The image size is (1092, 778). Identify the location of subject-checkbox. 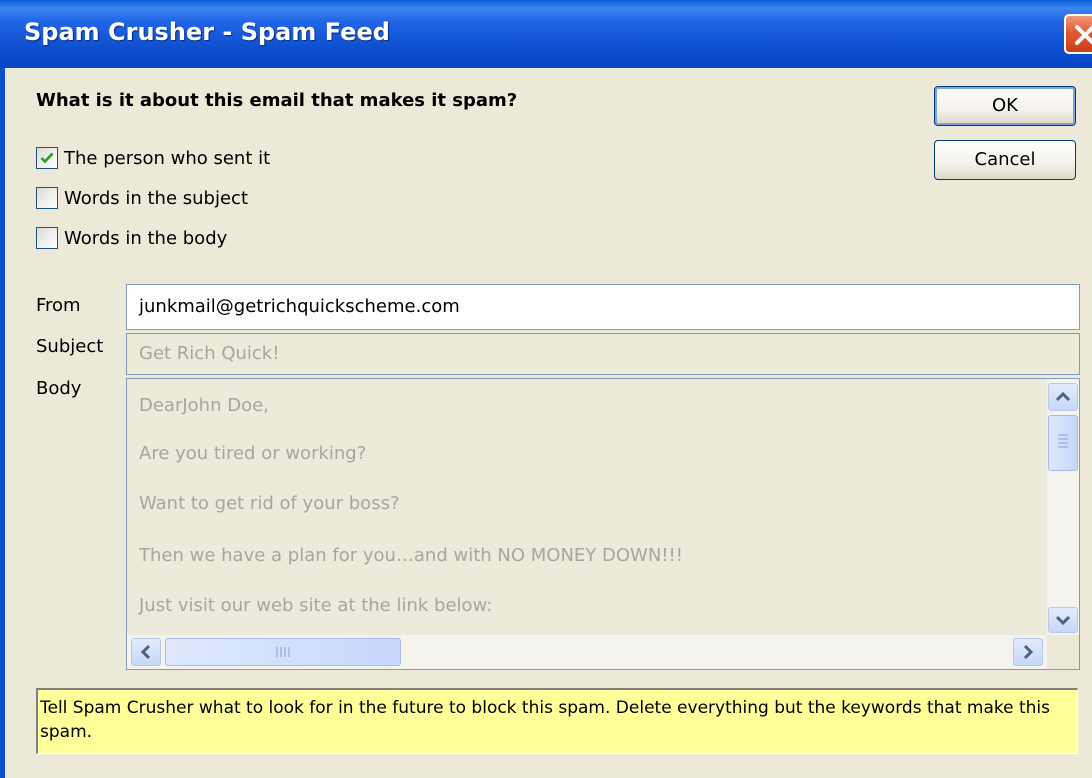
(47, 198).